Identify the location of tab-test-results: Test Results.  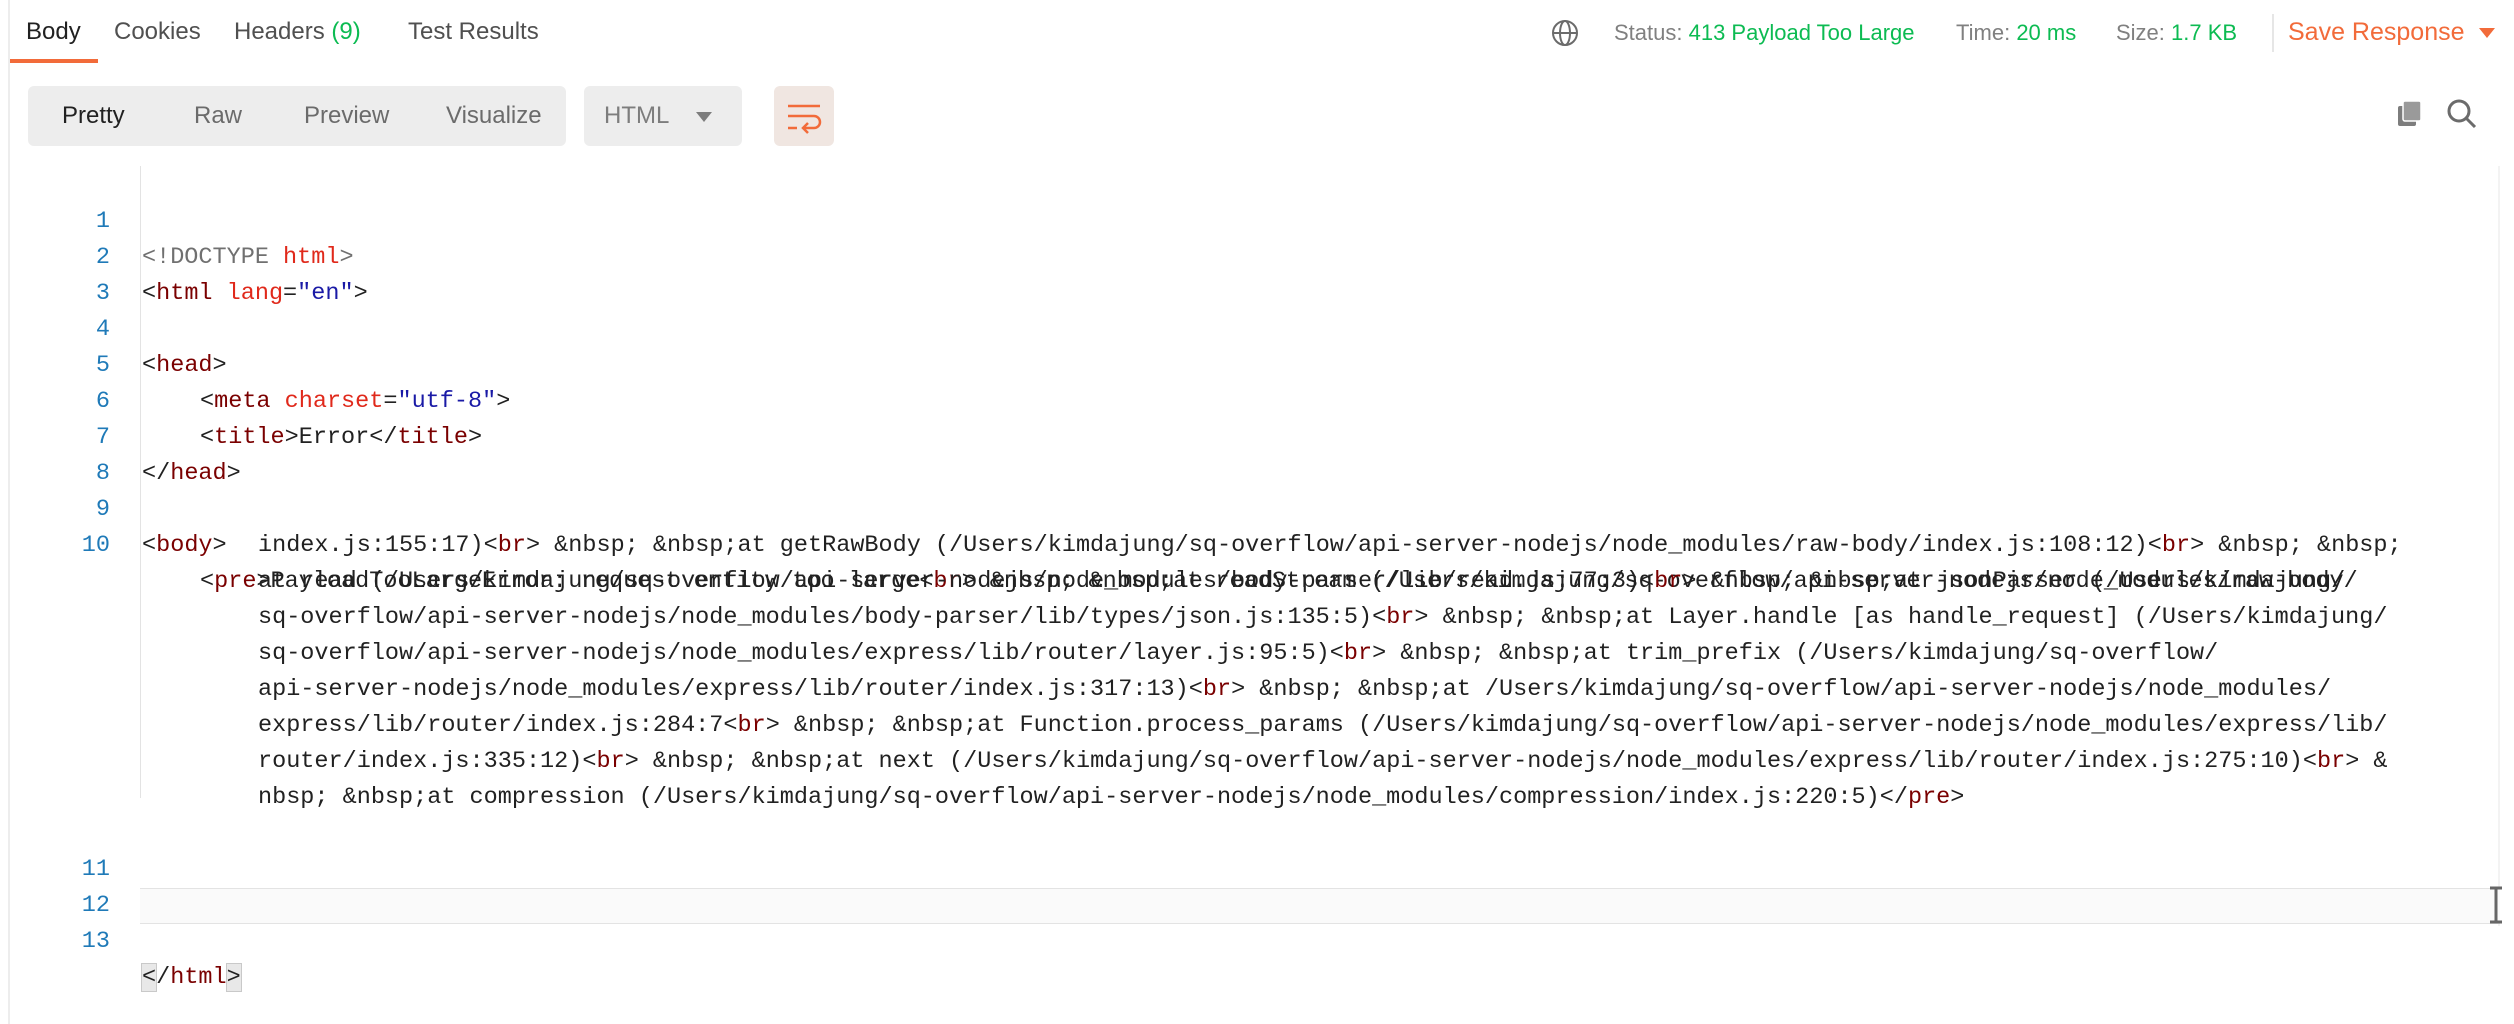
(473, 42).